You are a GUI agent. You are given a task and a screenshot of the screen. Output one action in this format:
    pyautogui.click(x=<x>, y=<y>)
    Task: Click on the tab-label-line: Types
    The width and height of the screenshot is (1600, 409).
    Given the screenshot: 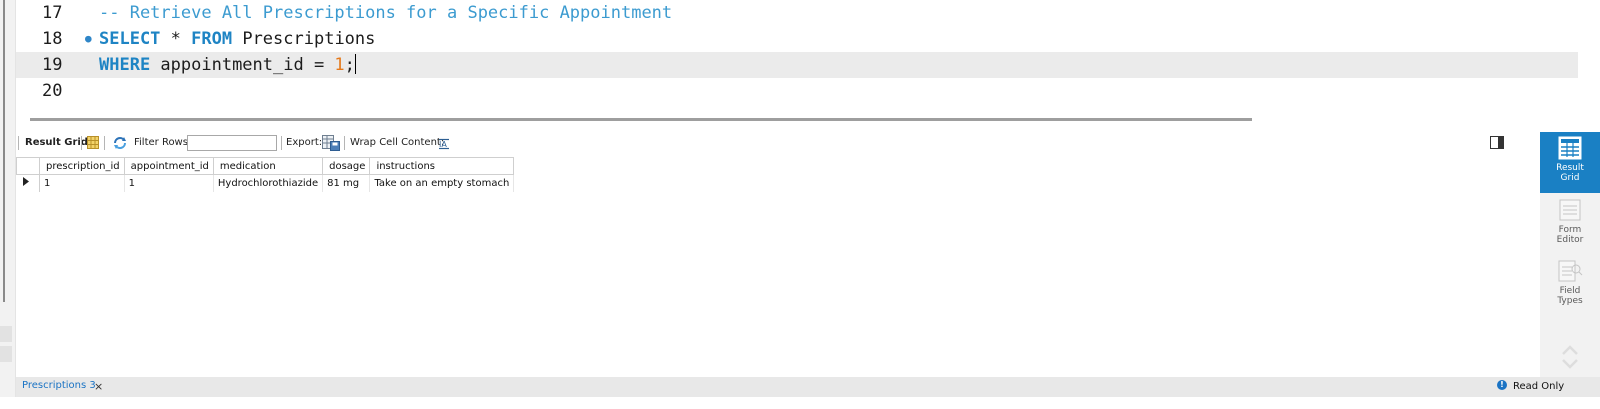 What is the action you would take?
    pyautogui.click(x=1570, y=301)
    